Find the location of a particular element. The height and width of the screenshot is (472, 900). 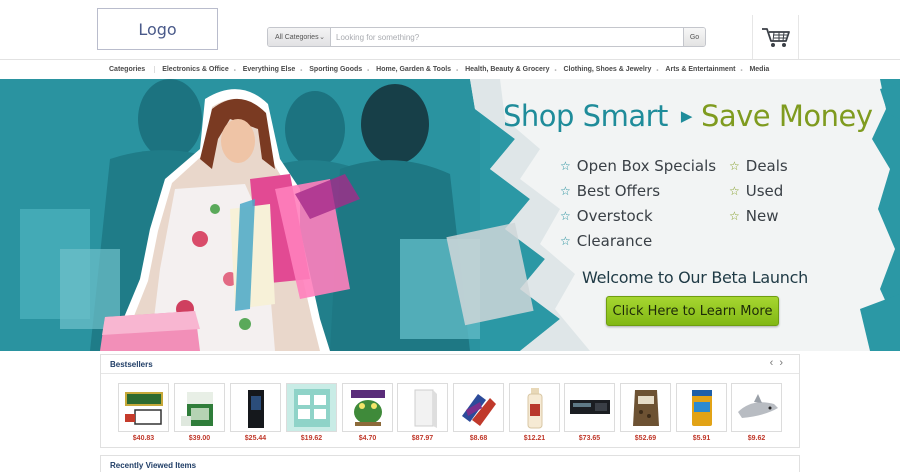

product-price: $52.69 is located at coordinates (645, 438).